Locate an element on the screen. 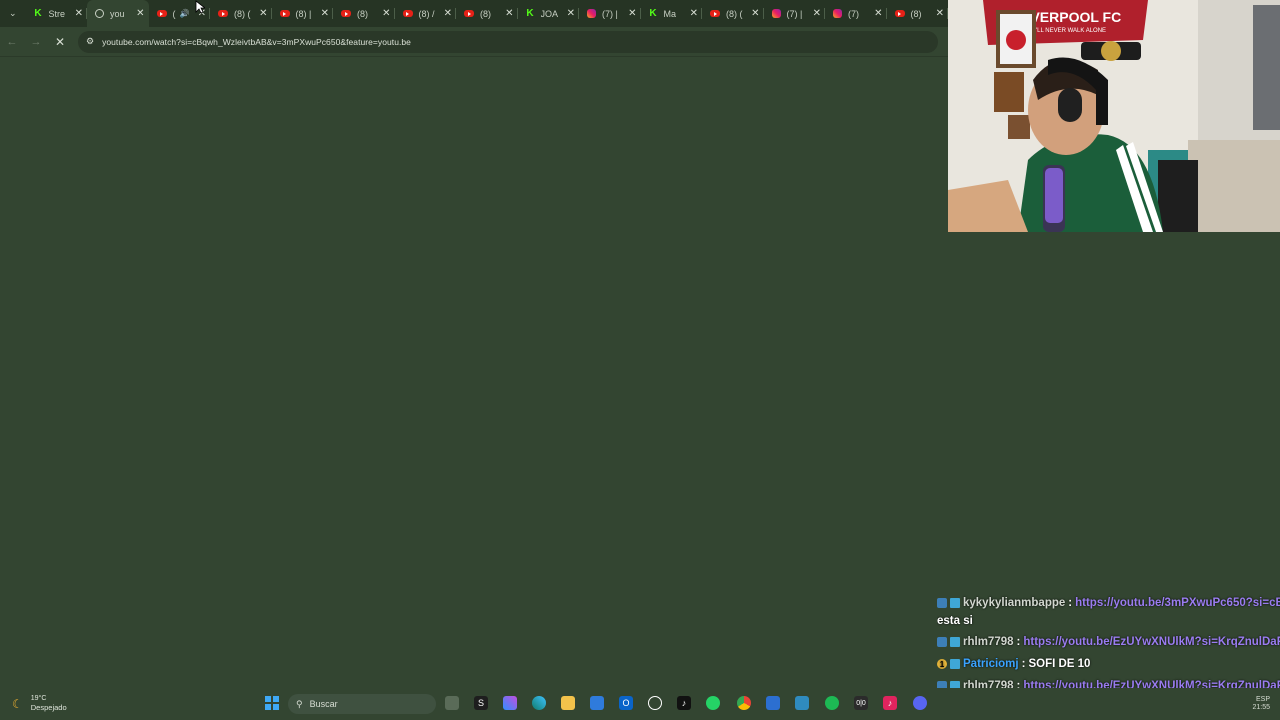 This screenshot has width=1280, height=720. tab-title: JOA is located at coordinates (549, 13).